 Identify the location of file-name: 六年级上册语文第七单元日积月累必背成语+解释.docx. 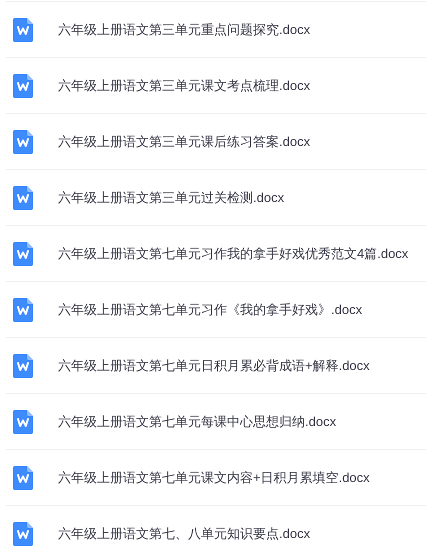
(214, 365).